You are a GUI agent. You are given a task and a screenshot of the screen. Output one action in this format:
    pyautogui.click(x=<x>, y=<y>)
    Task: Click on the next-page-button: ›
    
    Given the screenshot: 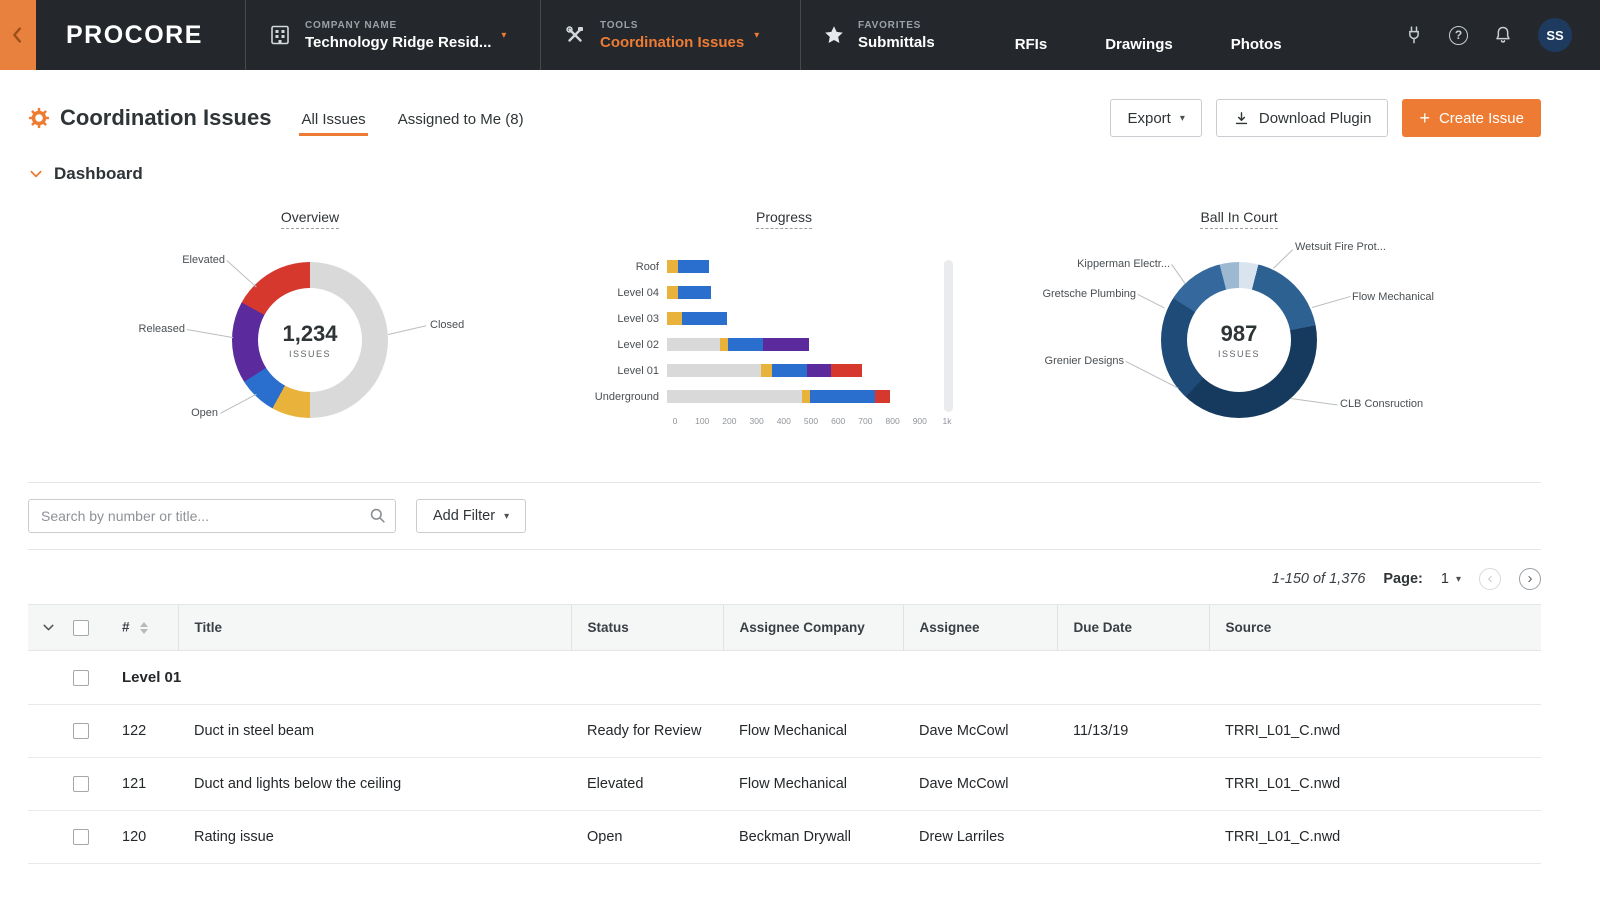 What is the action you would take?
    pyautogui.click(x=1530, y=579)
    